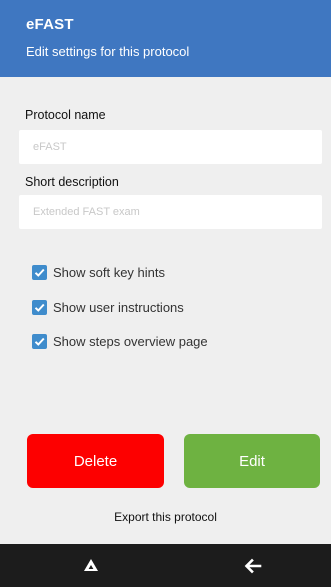  What do you see at coordinates (109, 272) in the screenshot?
I see `option-label: Show soft key hints` at bounding box center [109, 272].